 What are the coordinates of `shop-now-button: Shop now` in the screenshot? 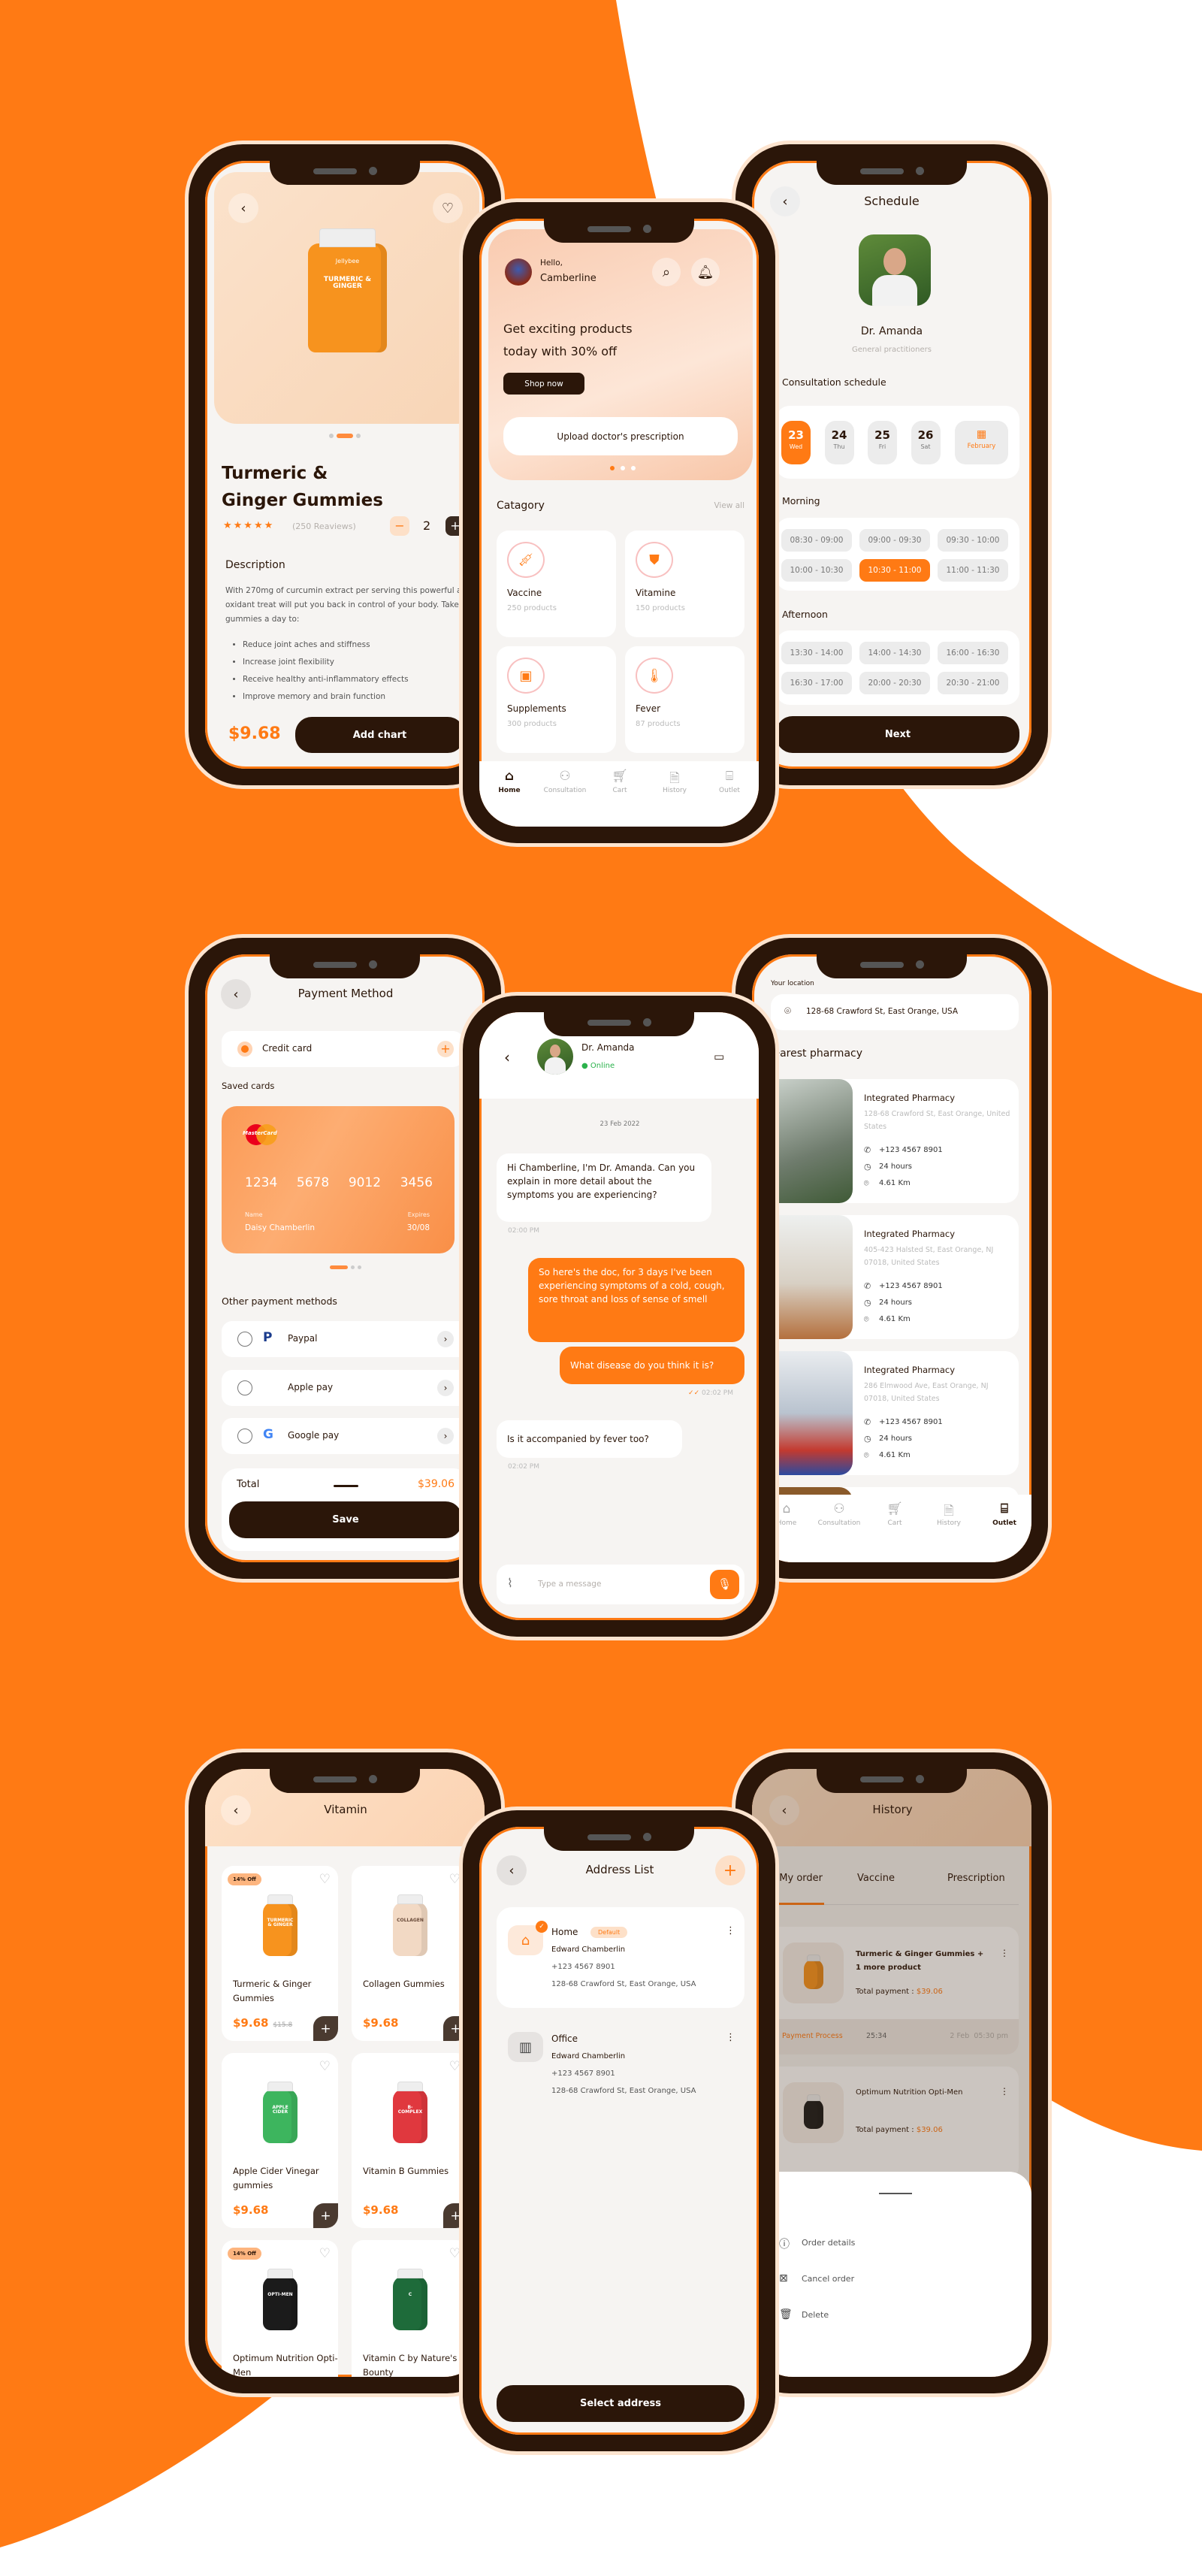 It's located at (543, 384).